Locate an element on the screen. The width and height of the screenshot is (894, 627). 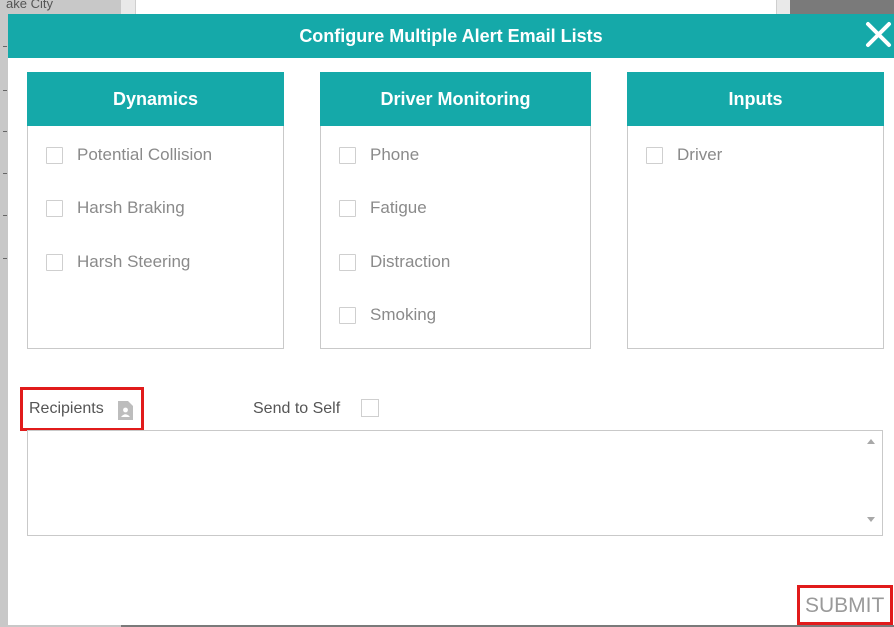
submit-button: SUBMIT is located at coordinates (845, 605).